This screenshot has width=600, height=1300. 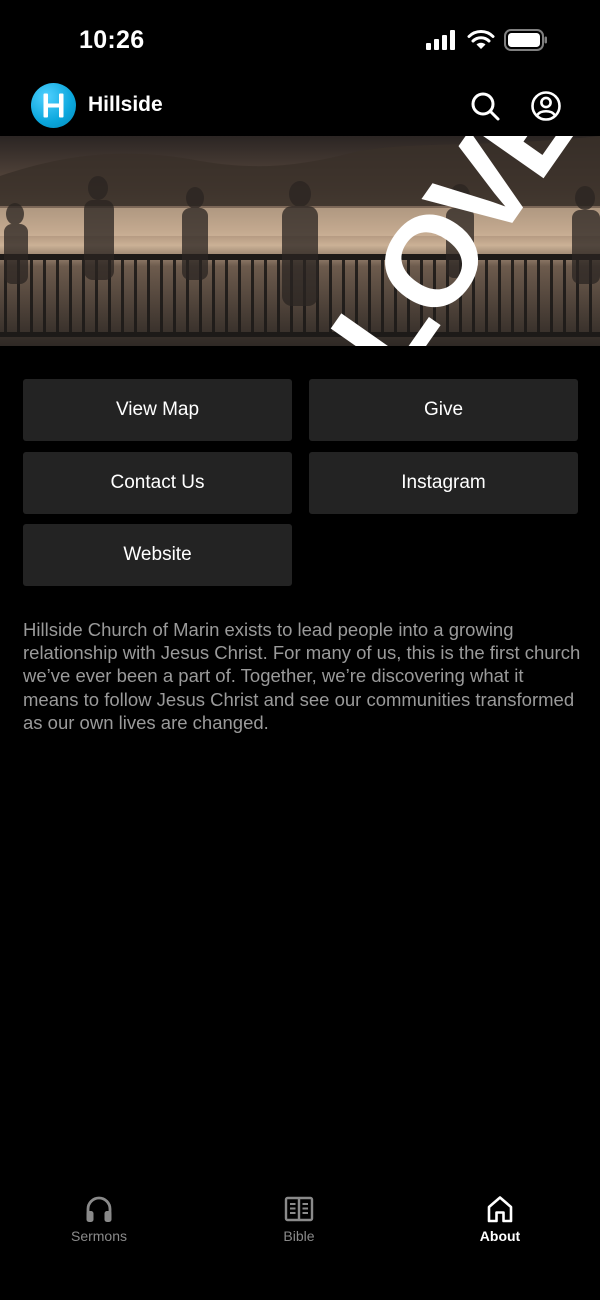 I want to click on tab-sermons: Sermons, so click(x=99, y=1219).